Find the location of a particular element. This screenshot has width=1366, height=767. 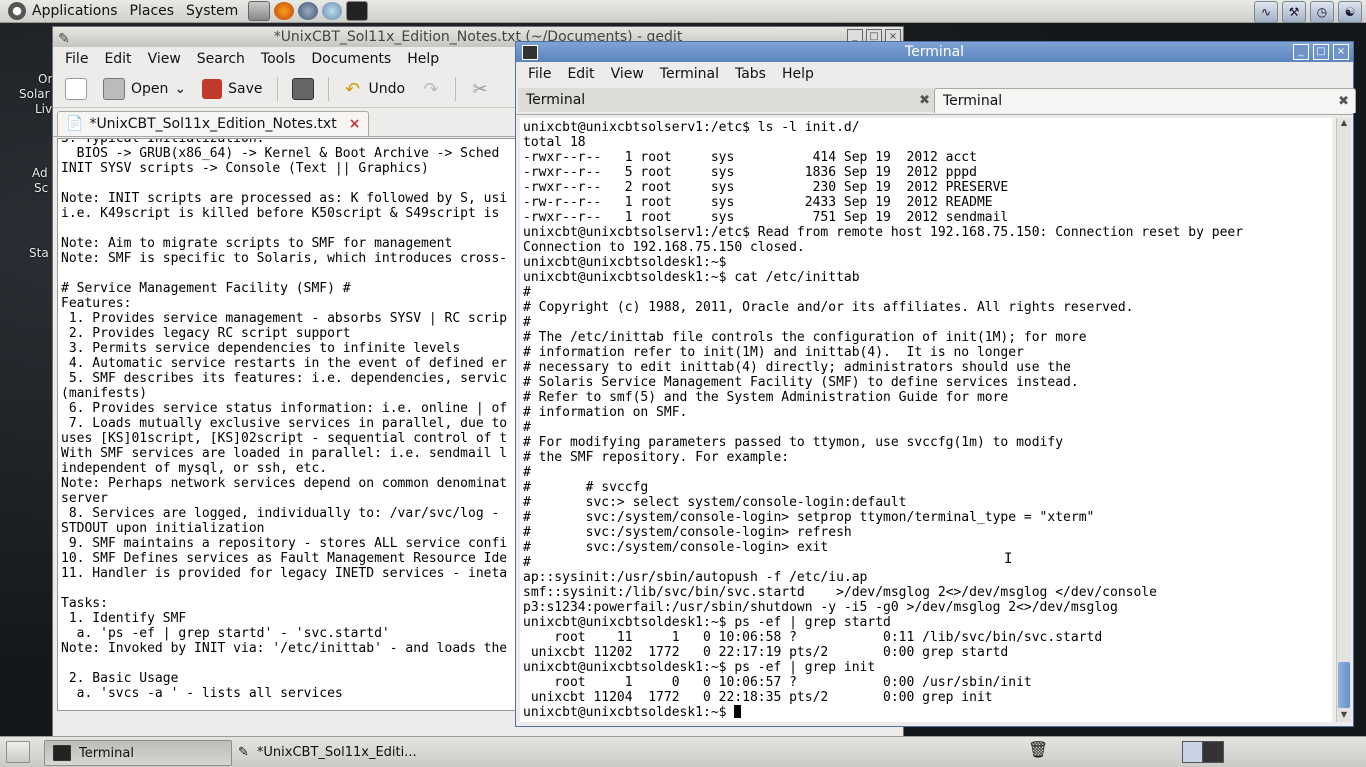

print-icon is located at coordinates (302, 89).